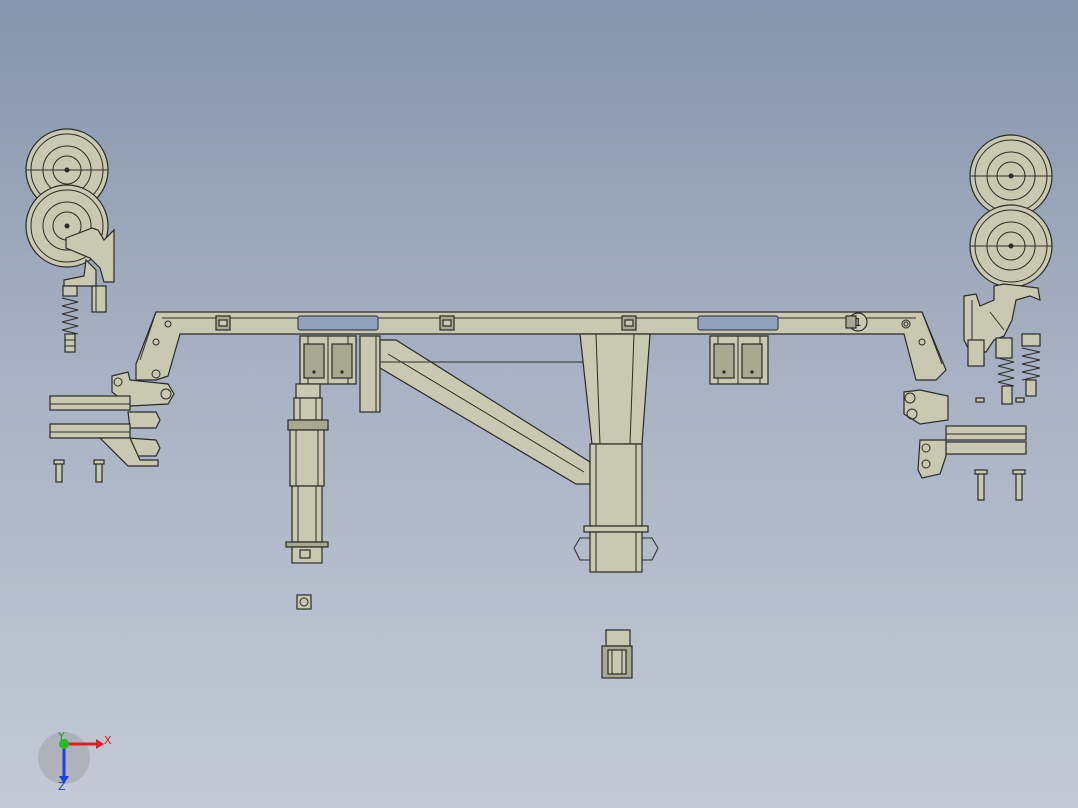 The height and width of the screenshot is (808, 1078). I want to click on right-mount-bracket, so click(739, 360).